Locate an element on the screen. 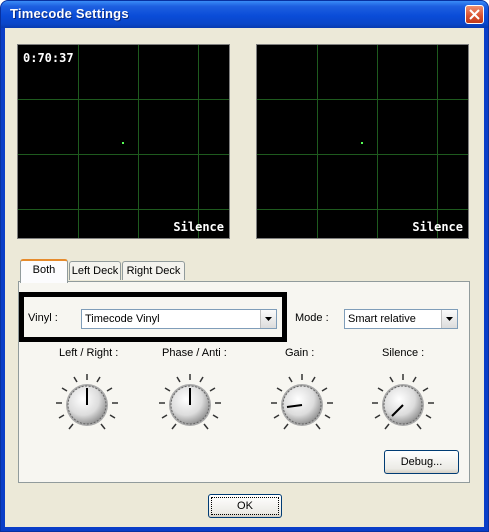  close-icon is located at coordinates (474, 14).